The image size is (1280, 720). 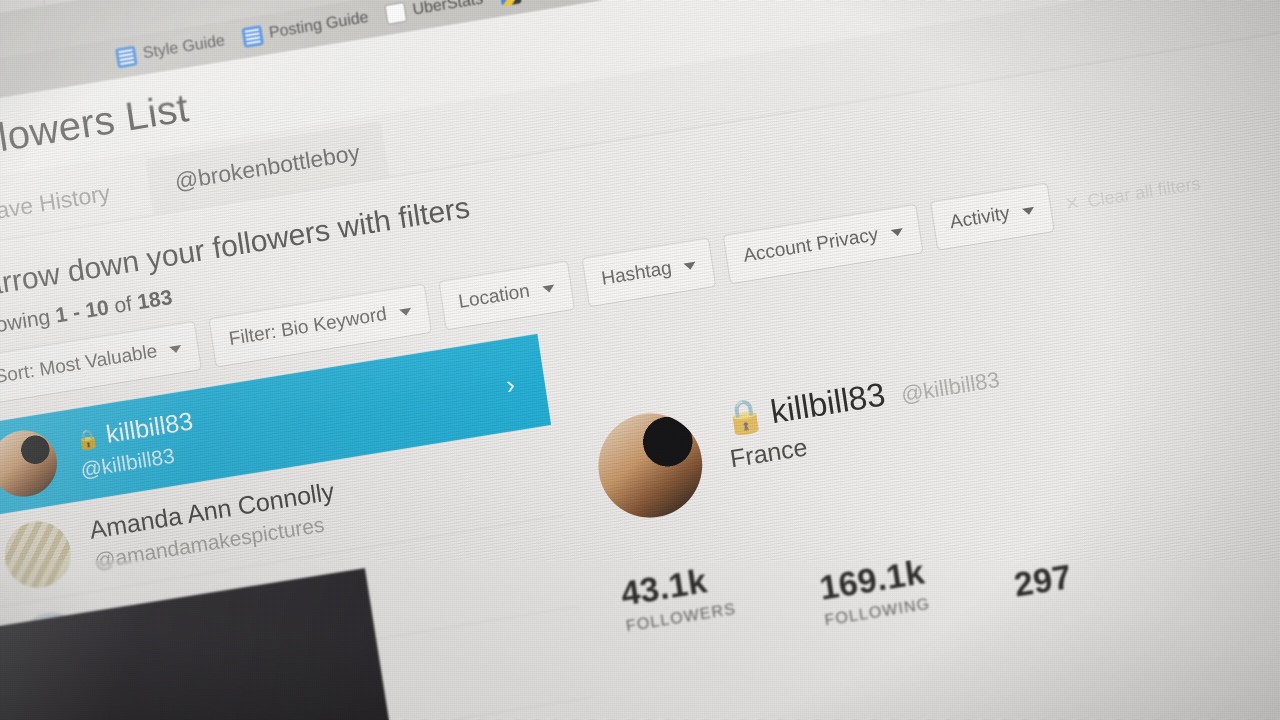 What do you see at coordinates (510, 384) in the screenshot?
I see `chevron-right-icon: ›` at bounding box center [510, 384].